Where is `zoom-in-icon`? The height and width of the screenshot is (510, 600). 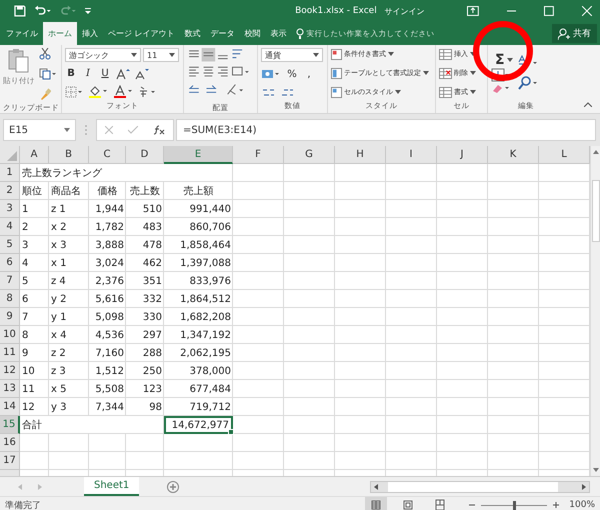
zoom-in-icon is located at coordinates (556, 505).